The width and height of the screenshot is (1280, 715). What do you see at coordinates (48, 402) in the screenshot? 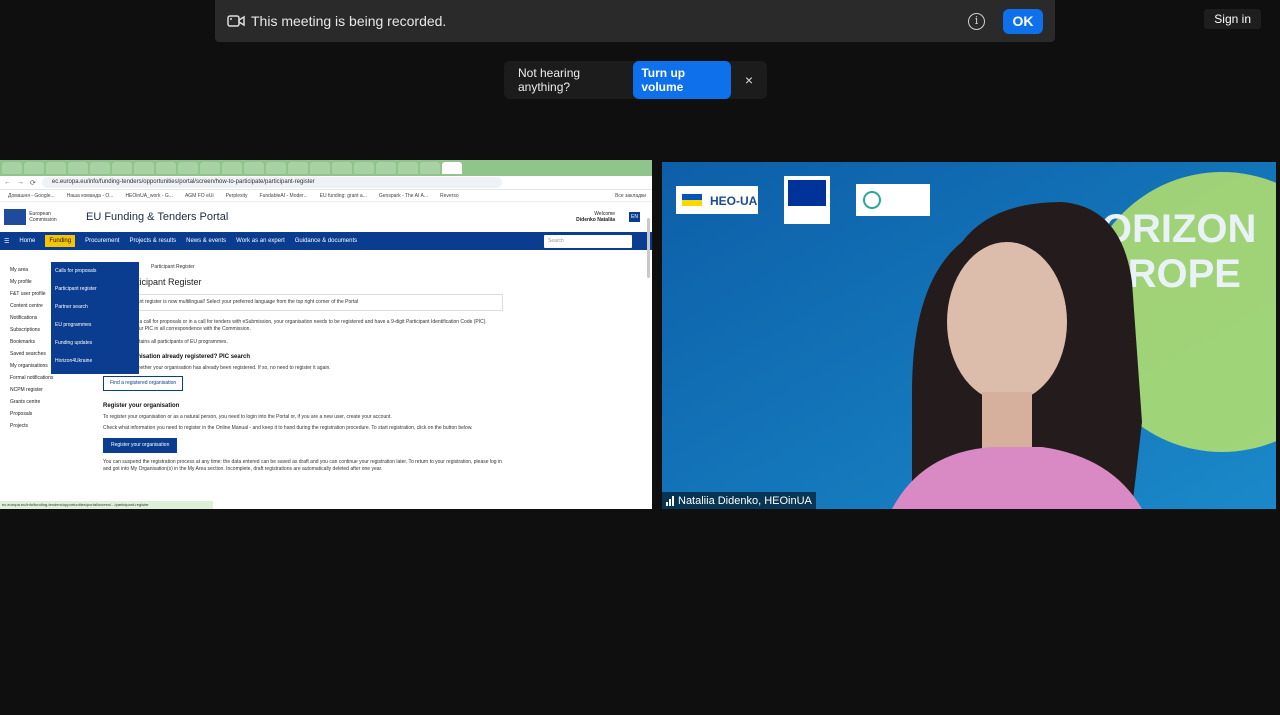
I see `sidebar-item: Grants centre` at bounding box center [48, 402].